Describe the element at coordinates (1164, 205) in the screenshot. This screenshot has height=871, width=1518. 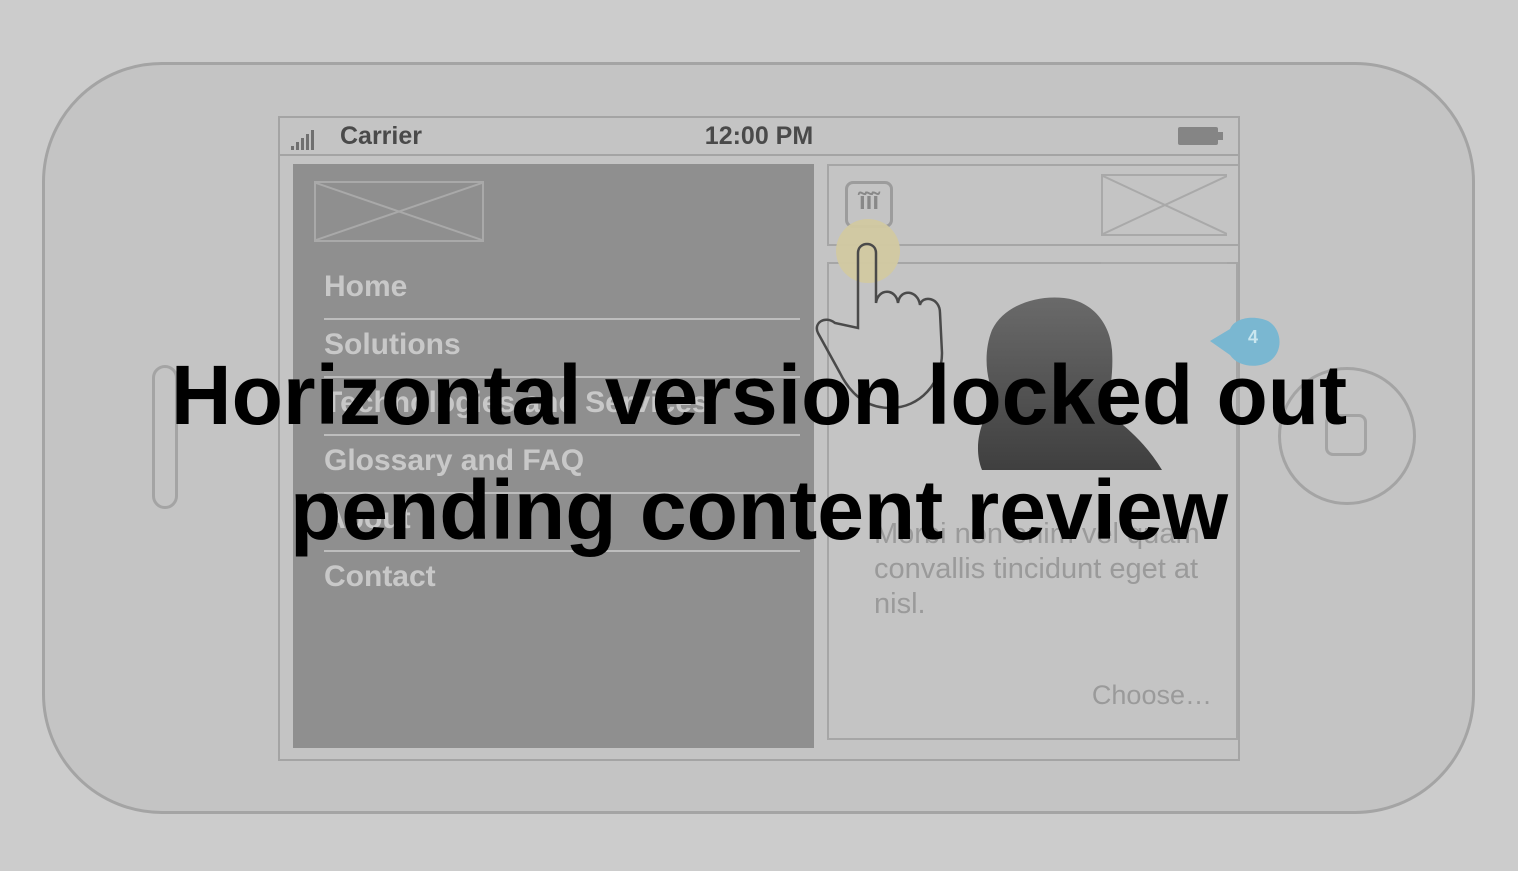
I see `header-logo-placeholder` at that location.